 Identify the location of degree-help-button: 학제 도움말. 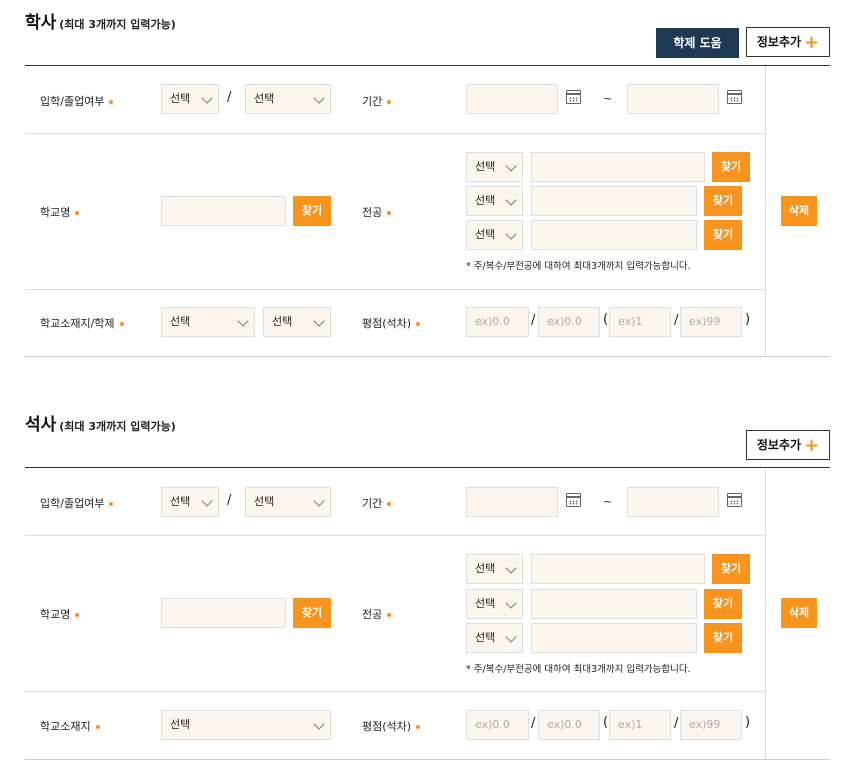
(697, 54).